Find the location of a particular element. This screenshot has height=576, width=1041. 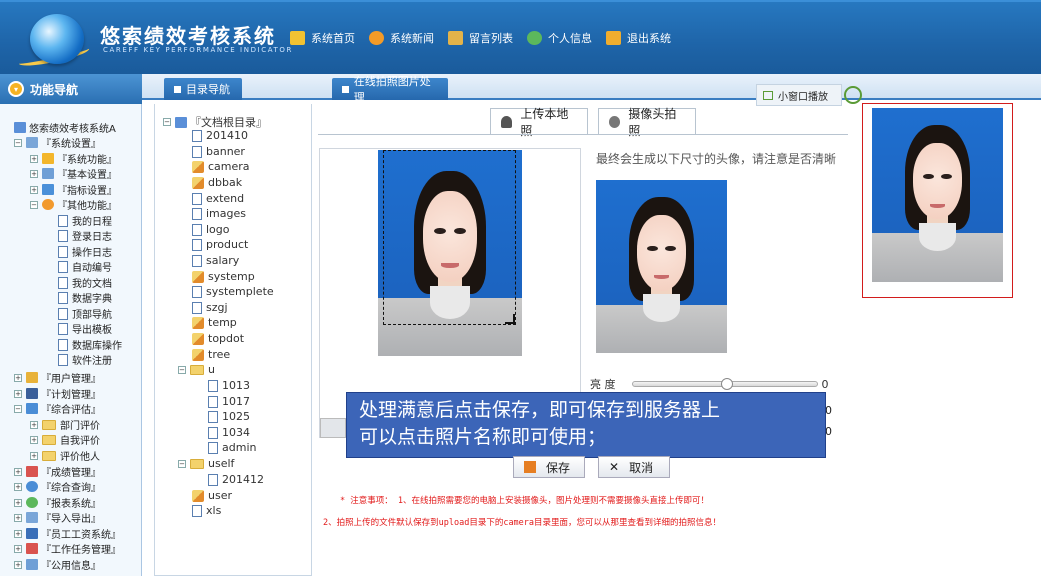

tree-item-system-functions: + 『系统功能』 is located at coordinates (73, 158).